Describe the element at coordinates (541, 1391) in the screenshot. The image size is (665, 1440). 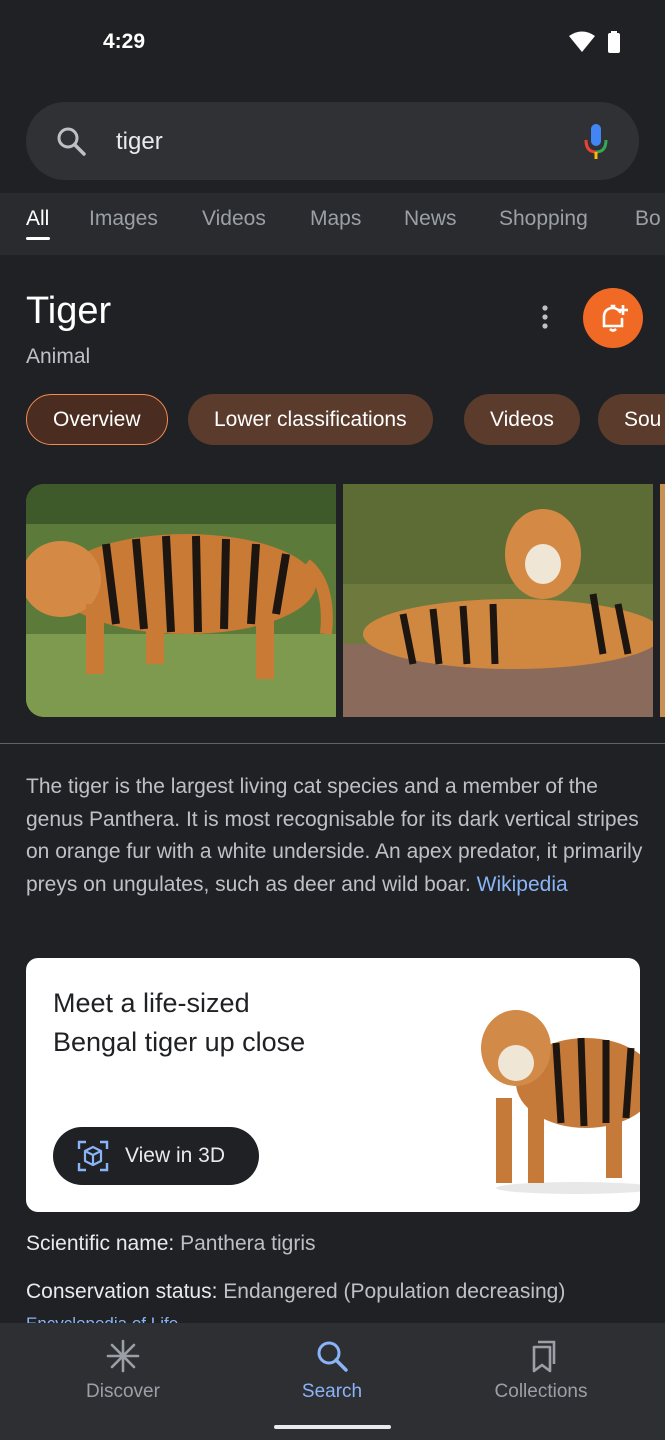
I see `nav-collections-label: Collections` at that location.